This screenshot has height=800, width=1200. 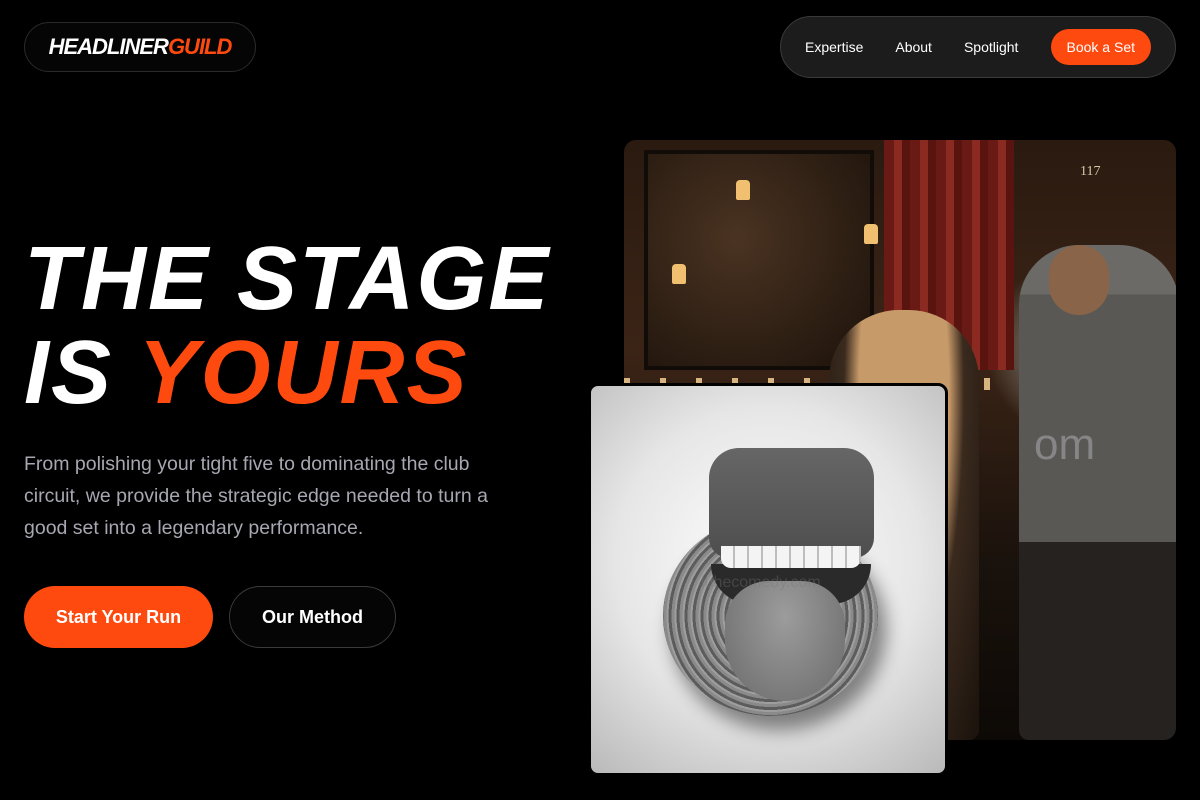 I want to click on audience-head-shape, so click(x=1079, y=280).